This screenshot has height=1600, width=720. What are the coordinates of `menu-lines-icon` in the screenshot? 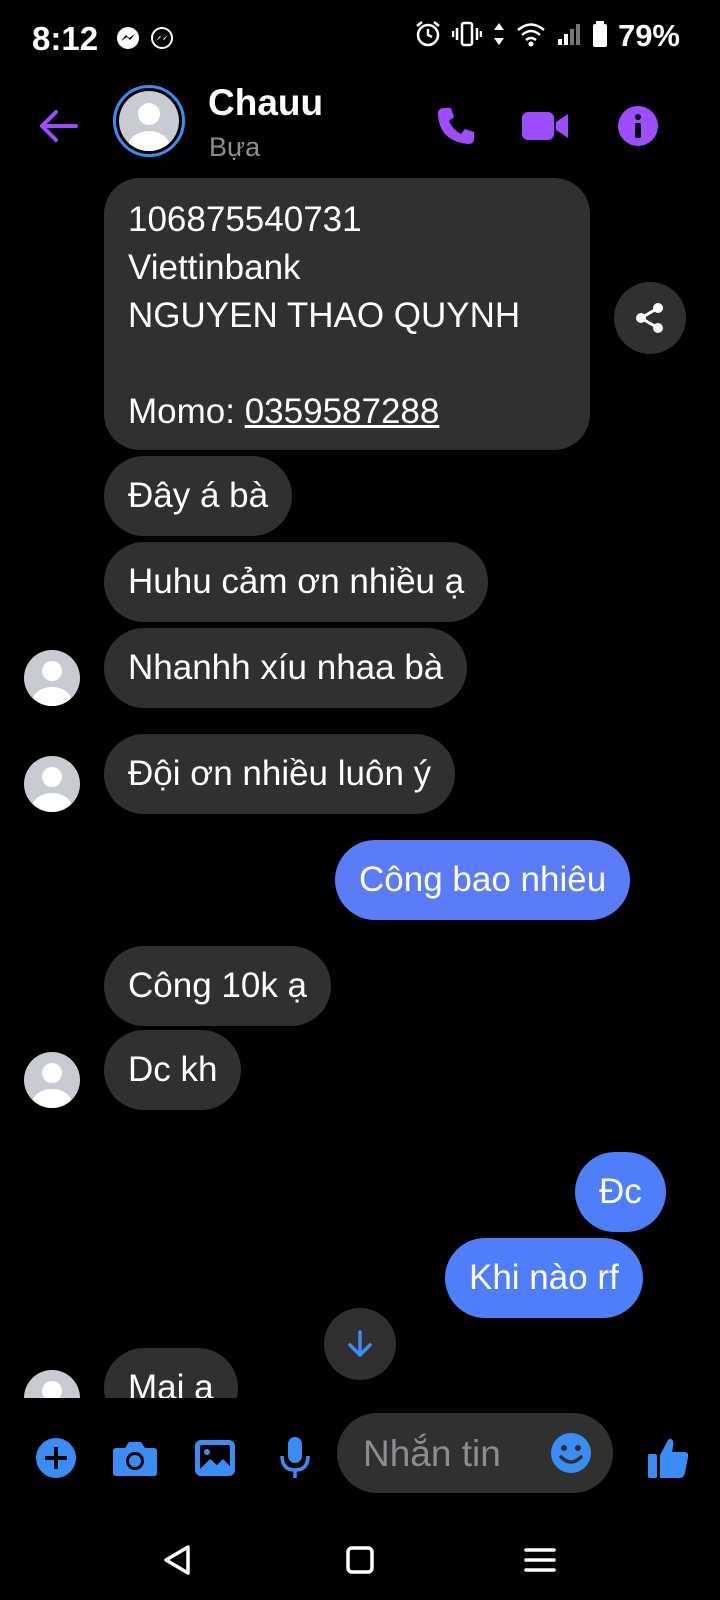 It's located at (540, 1560).